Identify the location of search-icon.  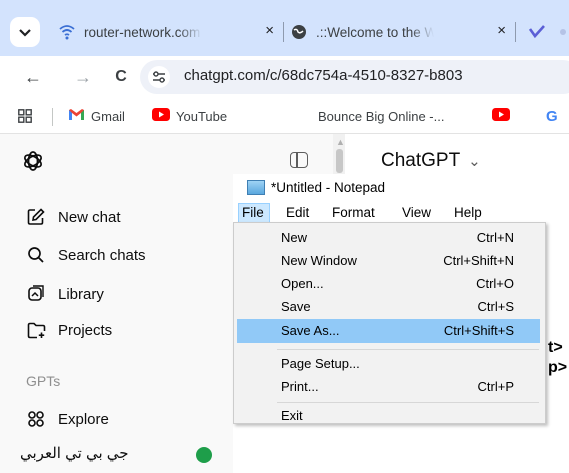
(36, 255).